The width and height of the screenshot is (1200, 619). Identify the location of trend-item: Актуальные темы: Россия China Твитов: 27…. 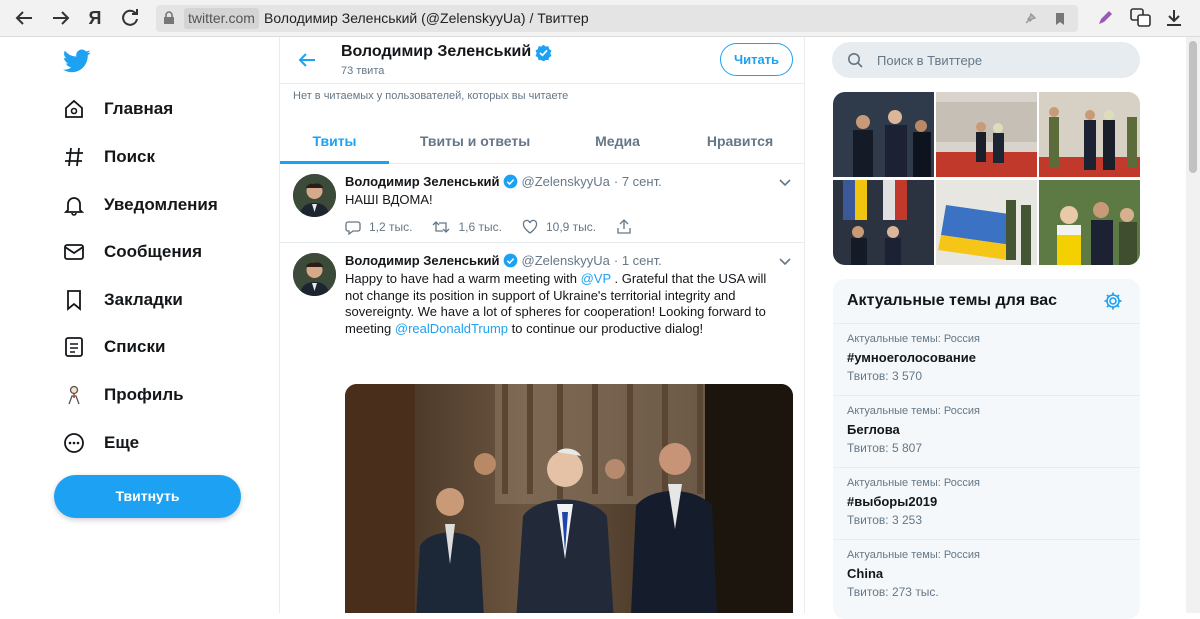
(986, 575).